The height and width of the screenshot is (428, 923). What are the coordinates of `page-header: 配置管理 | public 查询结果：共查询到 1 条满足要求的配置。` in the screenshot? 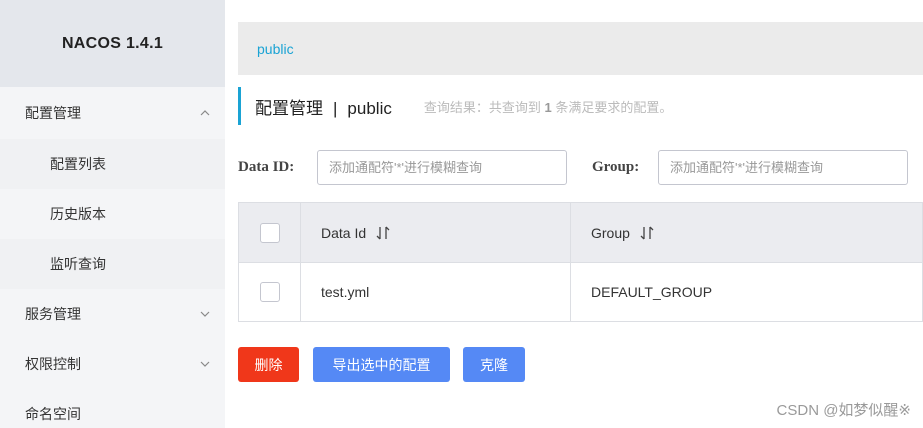 It's located at (455, 106).